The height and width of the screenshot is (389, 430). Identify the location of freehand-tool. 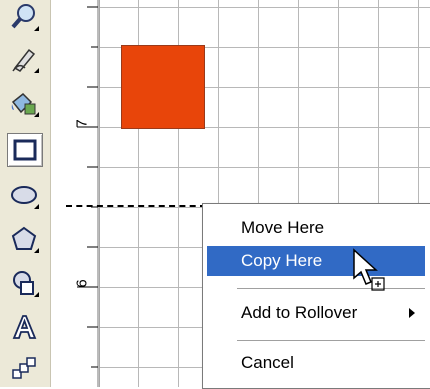
(24, 59).